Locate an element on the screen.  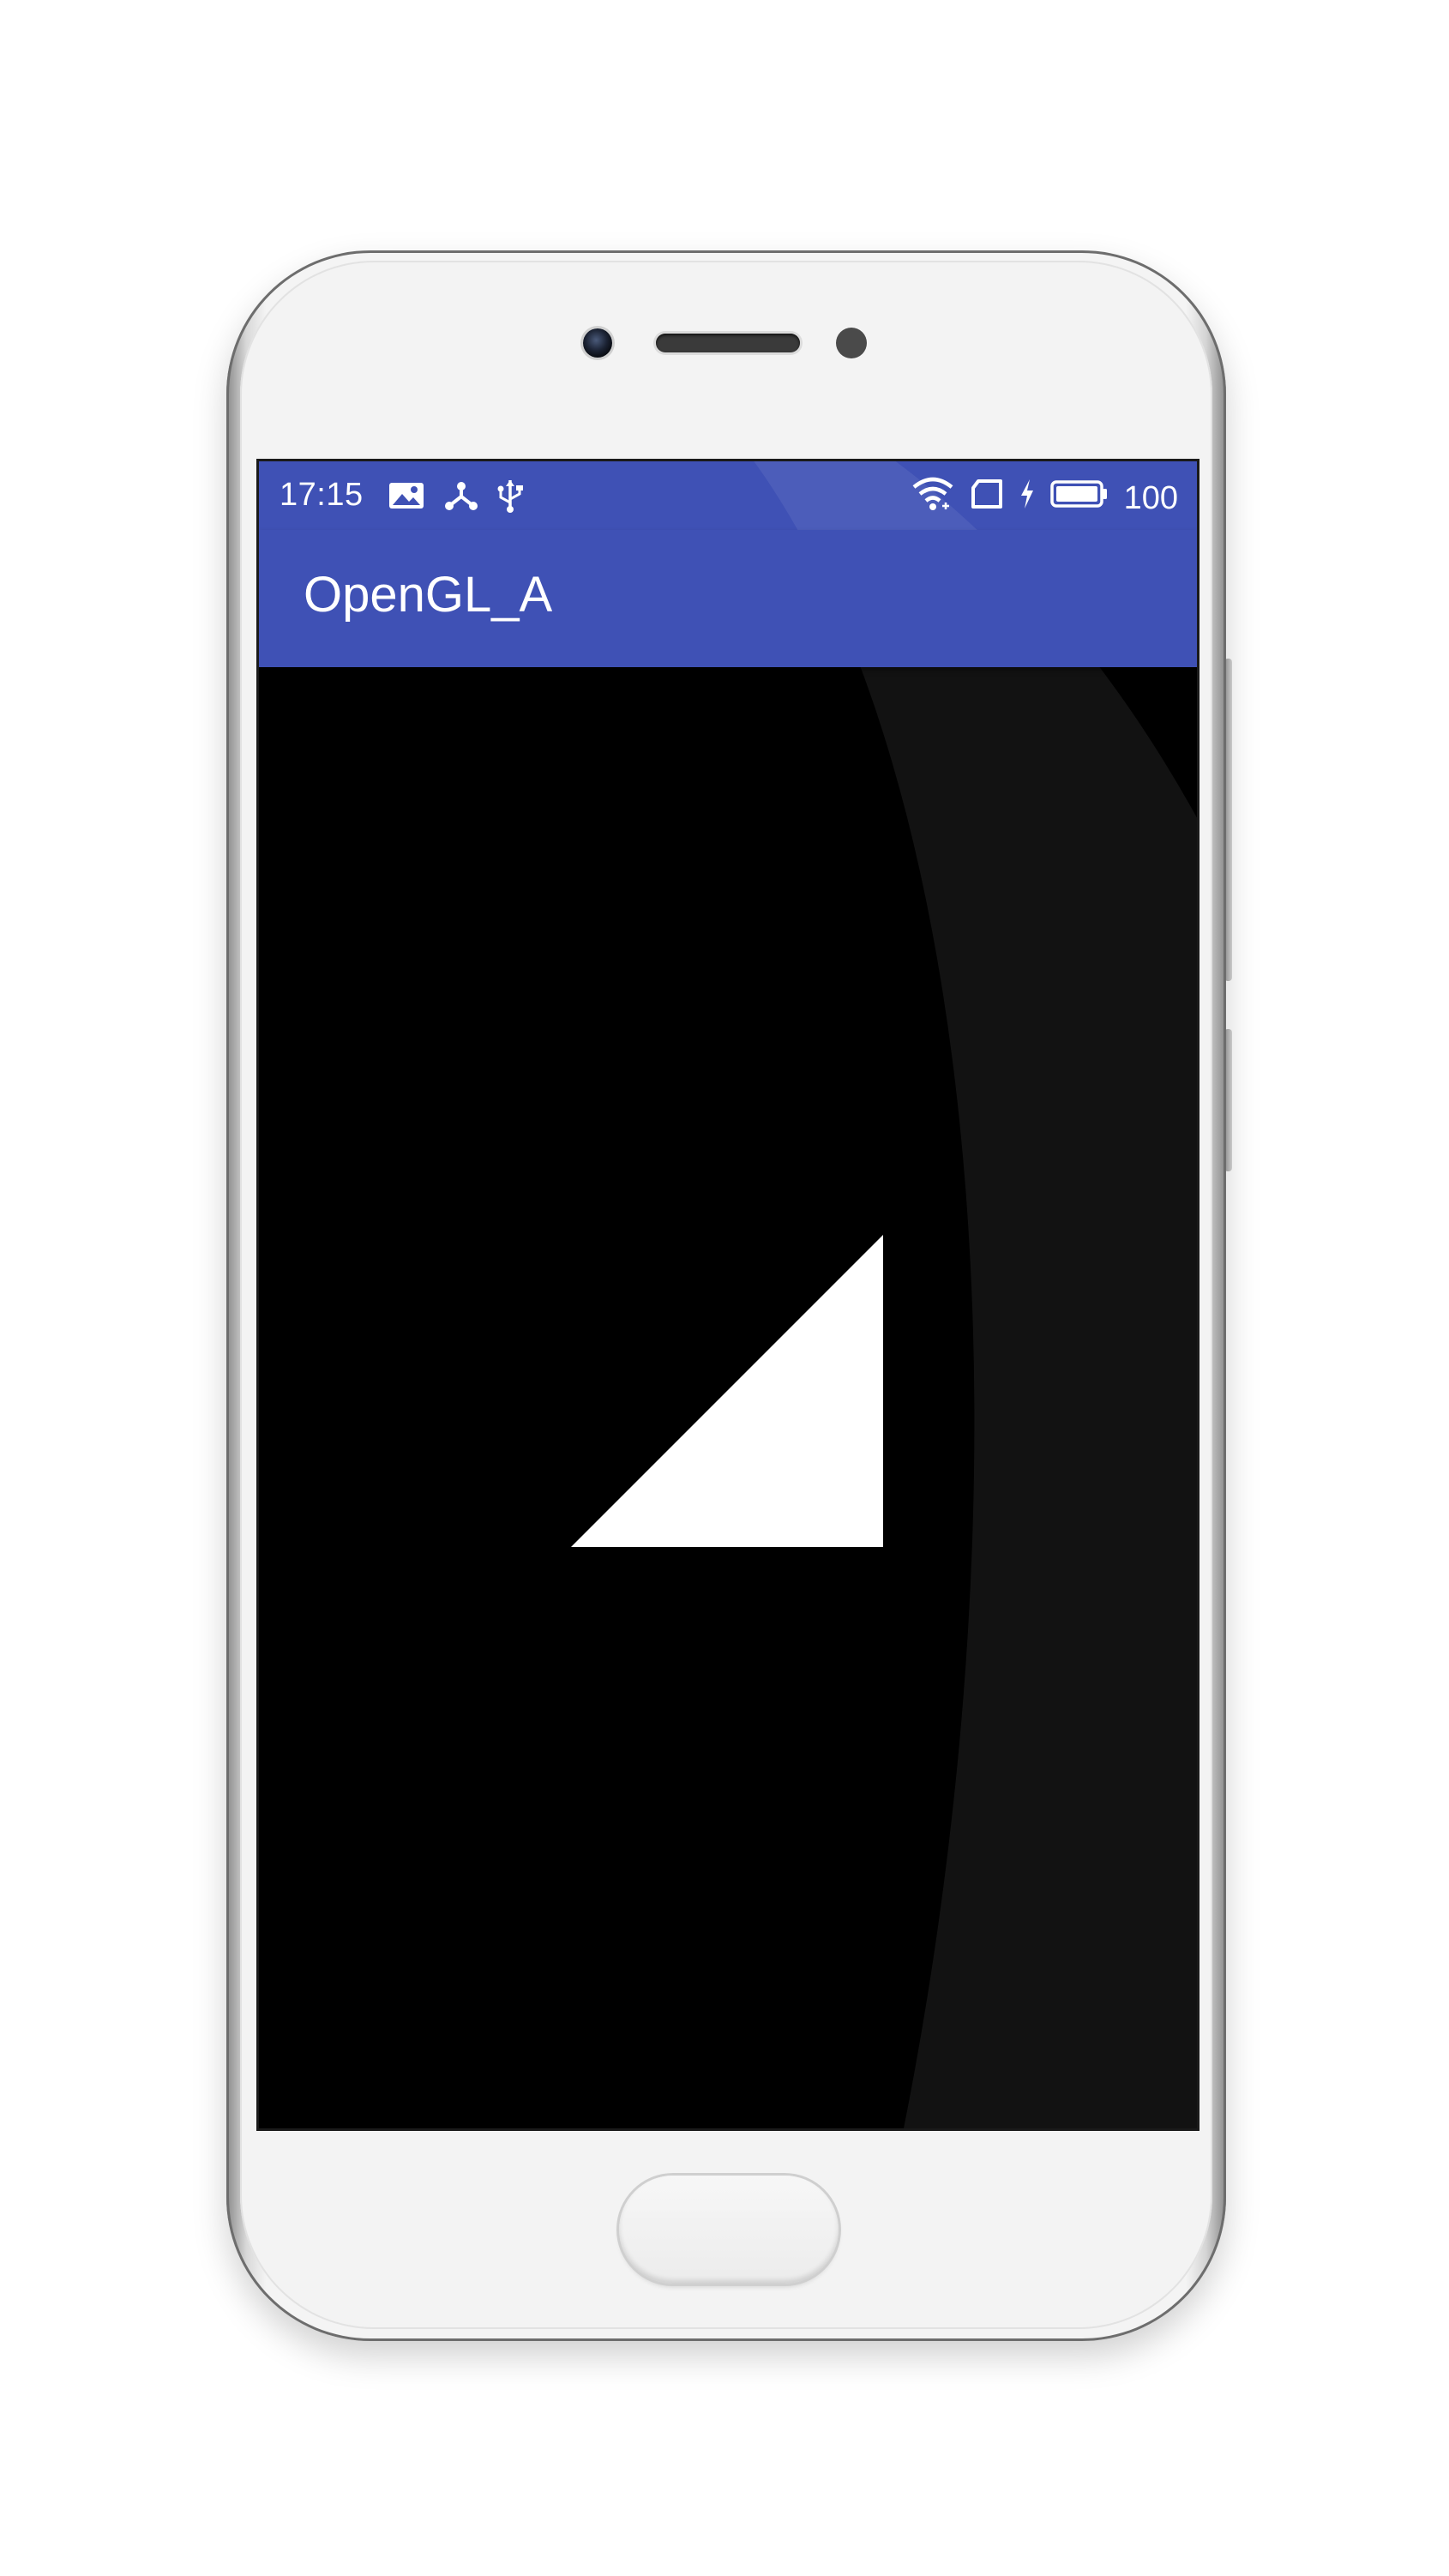
status-notification-icons is located at coordinates (455, 499).